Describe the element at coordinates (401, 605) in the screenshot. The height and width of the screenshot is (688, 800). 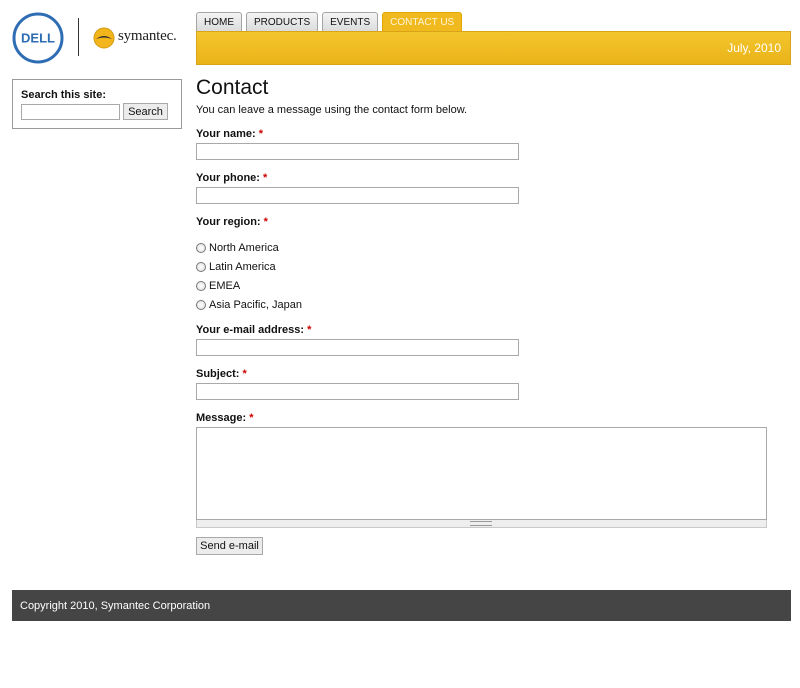
I see `footer: Copyright 2010, Symantec Corporation` at that location.